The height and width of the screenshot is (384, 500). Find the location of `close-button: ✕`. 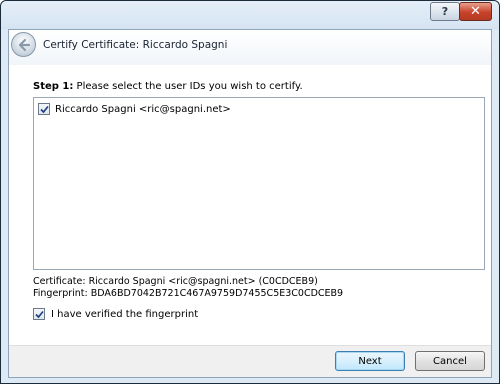

close-button: ✕ is located at coordinates (475, 11).